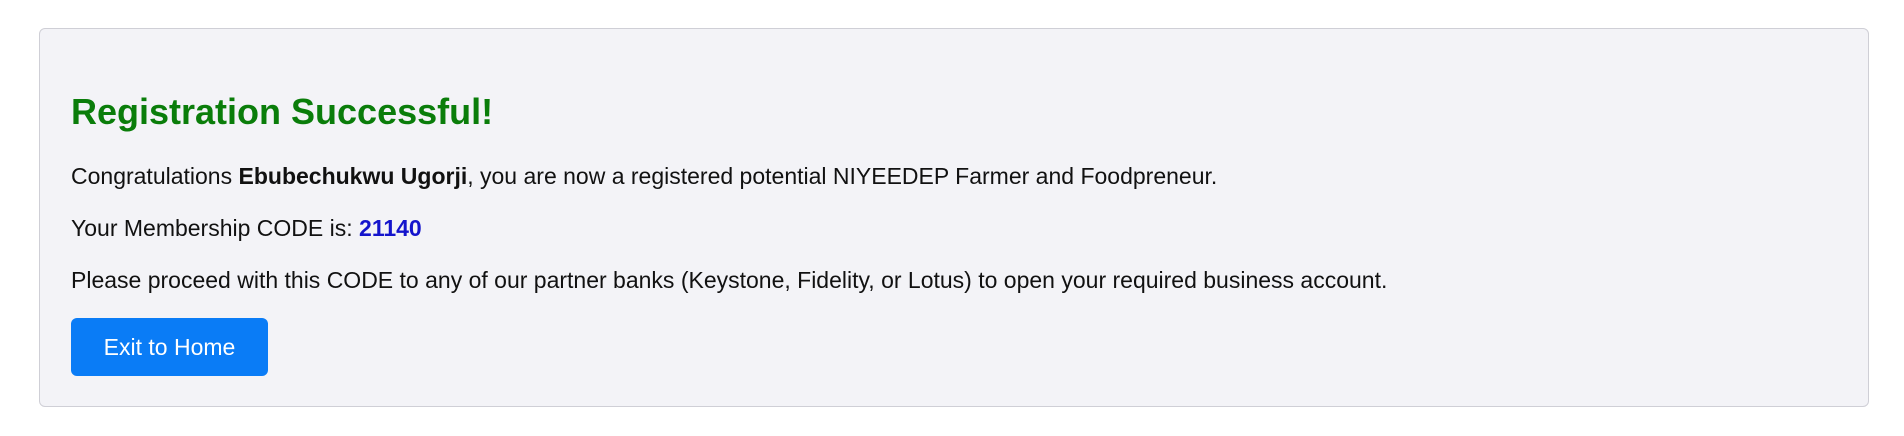 Image resolution: width=1904 pixels, height=436 pixels. Describe the element at coordinates (169, 347) in the screenshot. I see `exit-to-home-button: Exit to Home` at that location.